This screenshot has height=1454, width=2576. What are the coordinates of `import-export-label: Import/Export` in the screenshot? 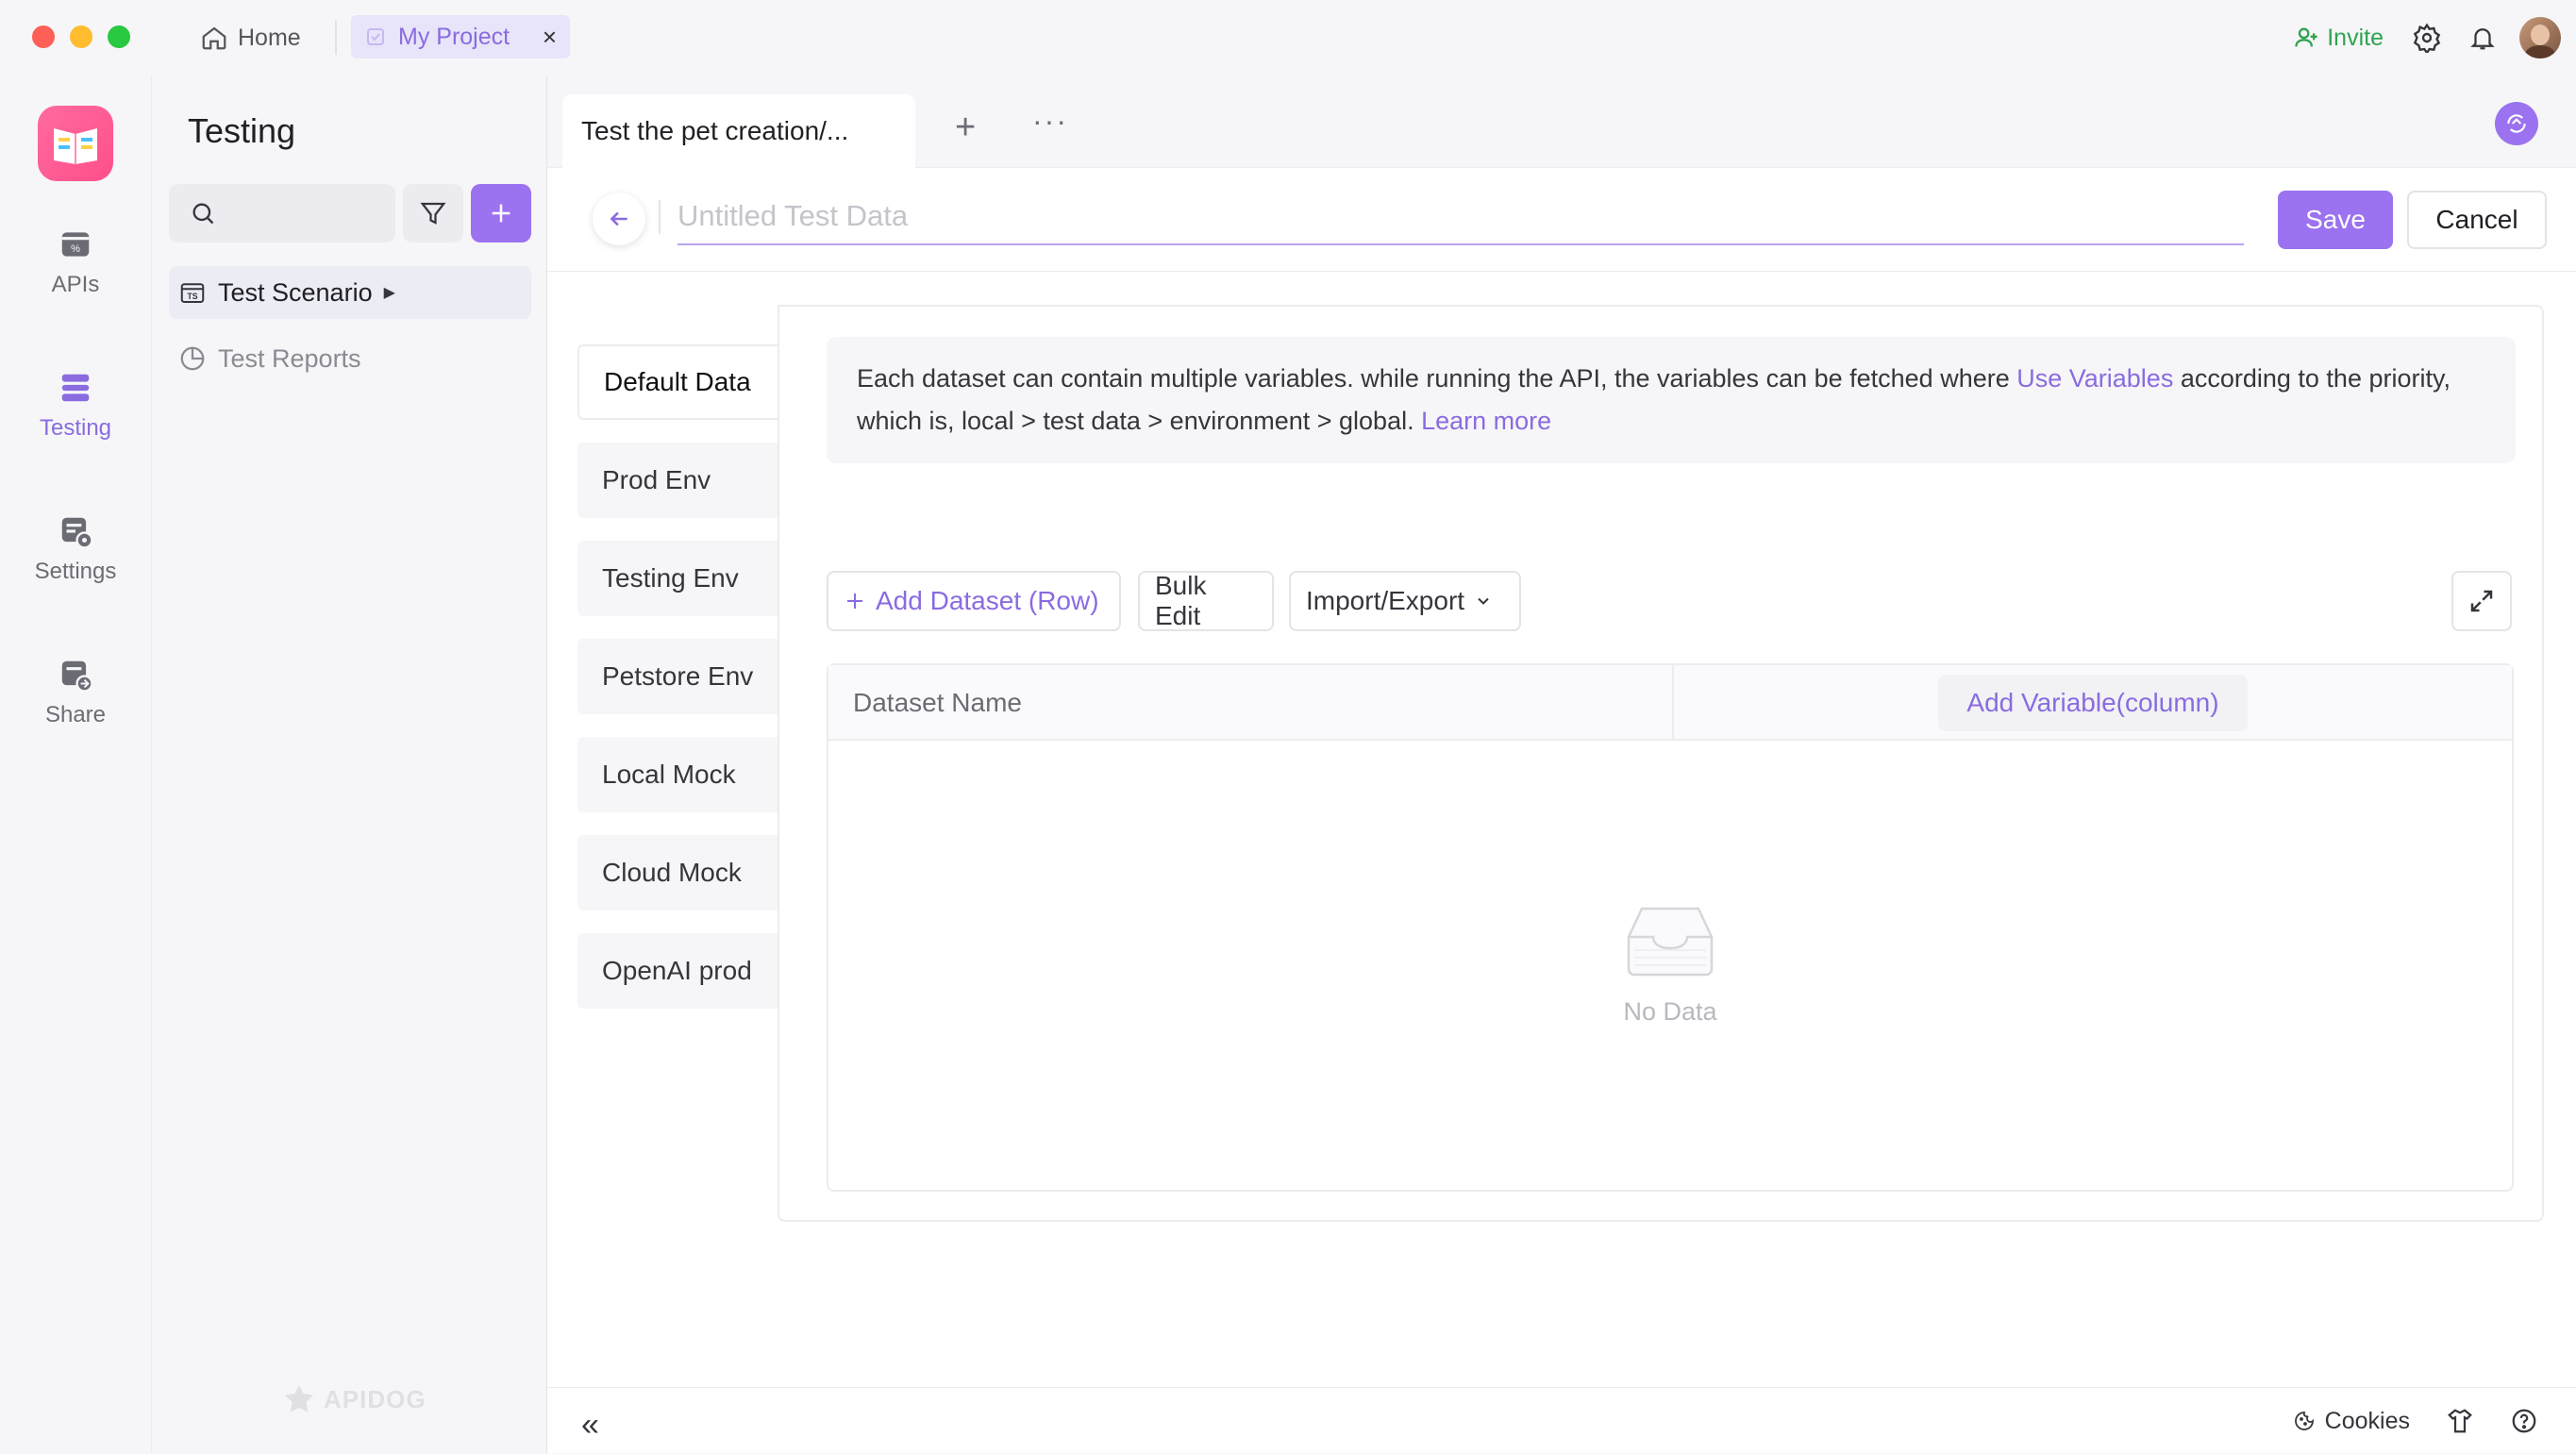 It's located at (1385, 600).